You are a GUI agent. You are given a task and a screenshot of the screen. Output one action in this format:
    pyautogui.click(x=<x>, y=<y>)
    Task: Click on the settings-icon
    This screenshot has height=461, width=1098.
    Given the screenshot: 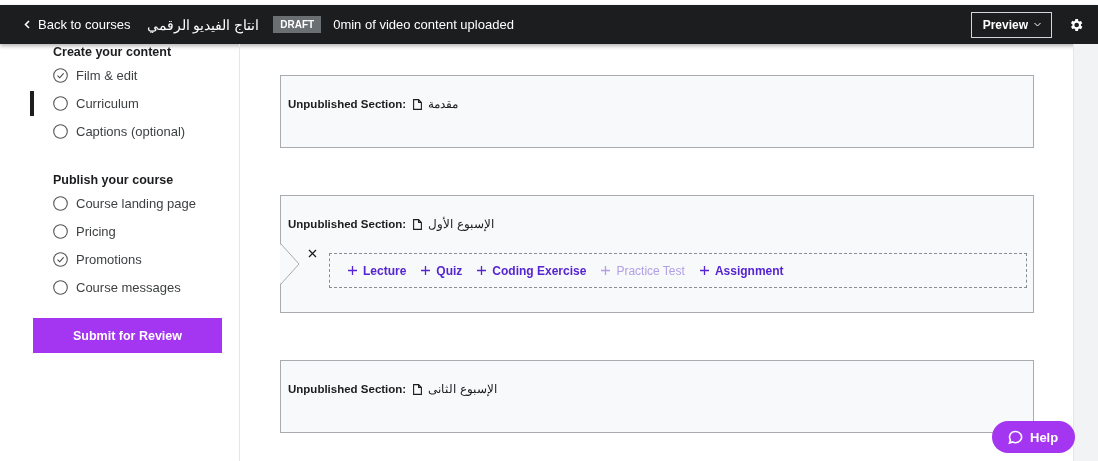 What is the action you would take?
    pyautogui.click(x=1076, y=24)
    